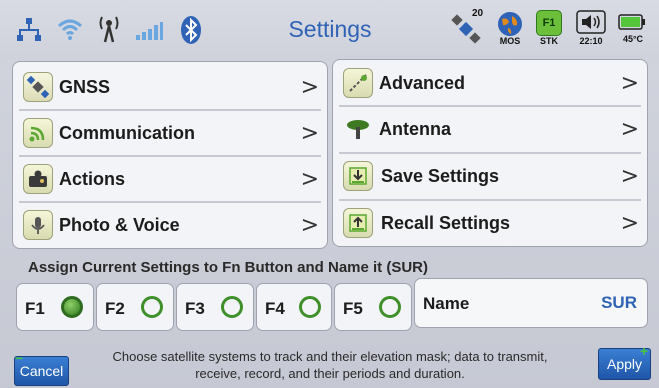  Describe the element at coordinates (135, 307) in the screenshot. I see `fn-button-f2: F2` at that location.